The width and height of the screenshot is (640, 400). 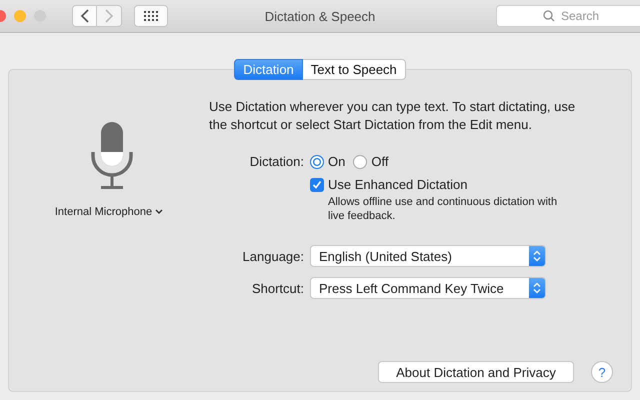 What do you see at coordinates (439, 184) in the screenshot?
I see `enhanced-dictation-checkbox: Use Enhanced Dictation` at bounding box center [439, 184].